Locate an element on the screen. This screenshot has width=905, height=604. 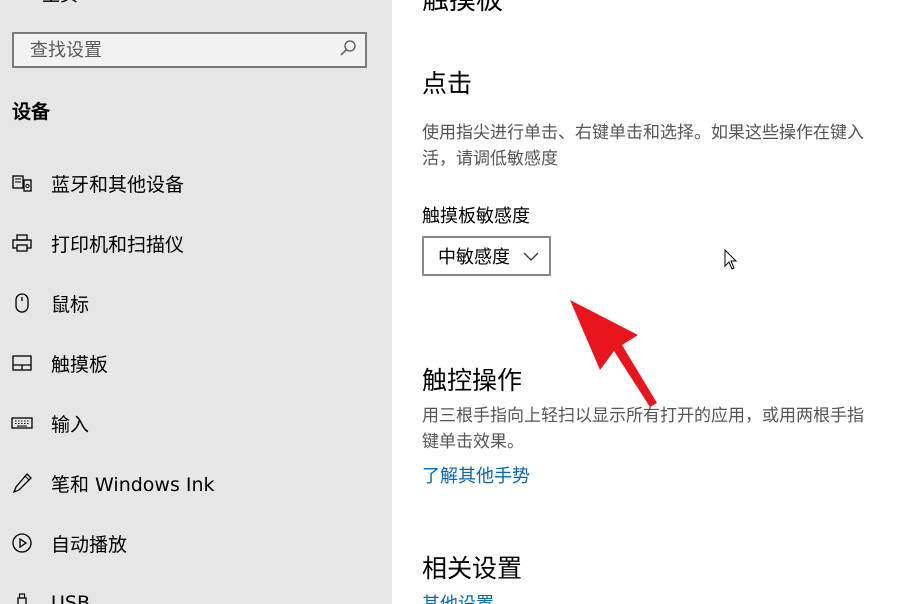
annotation-arrow-icon is located at coordinates (615, 354).